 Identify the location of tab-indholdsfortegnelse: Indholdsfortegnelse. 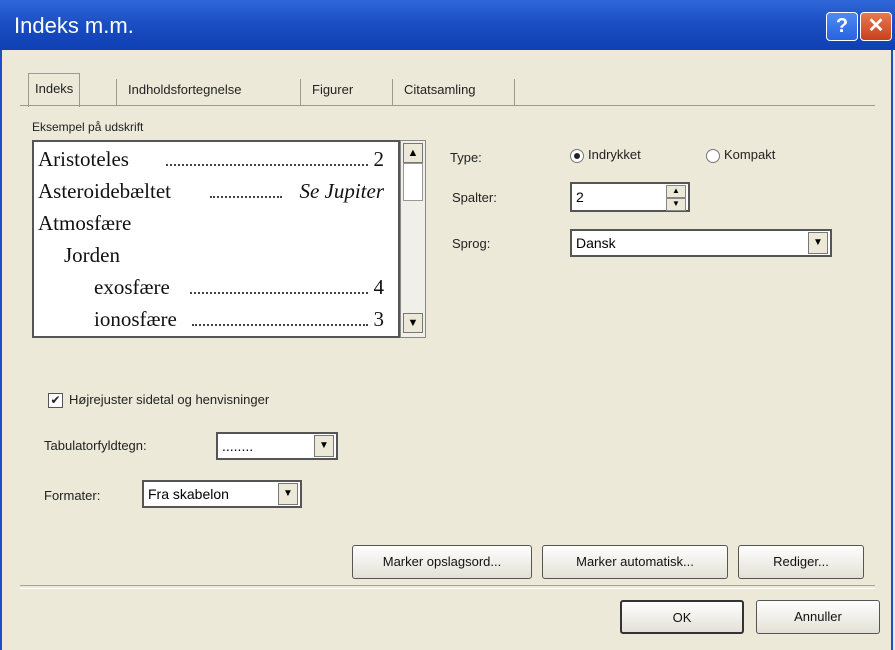
(184, 90).